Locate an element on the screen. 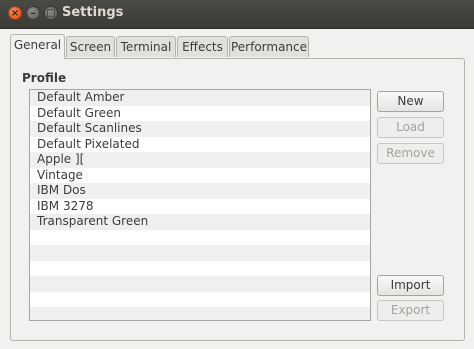 This screenshot has width=474, height=349. profile-list-item: Transparent Green is located at coordinates (200, 222).